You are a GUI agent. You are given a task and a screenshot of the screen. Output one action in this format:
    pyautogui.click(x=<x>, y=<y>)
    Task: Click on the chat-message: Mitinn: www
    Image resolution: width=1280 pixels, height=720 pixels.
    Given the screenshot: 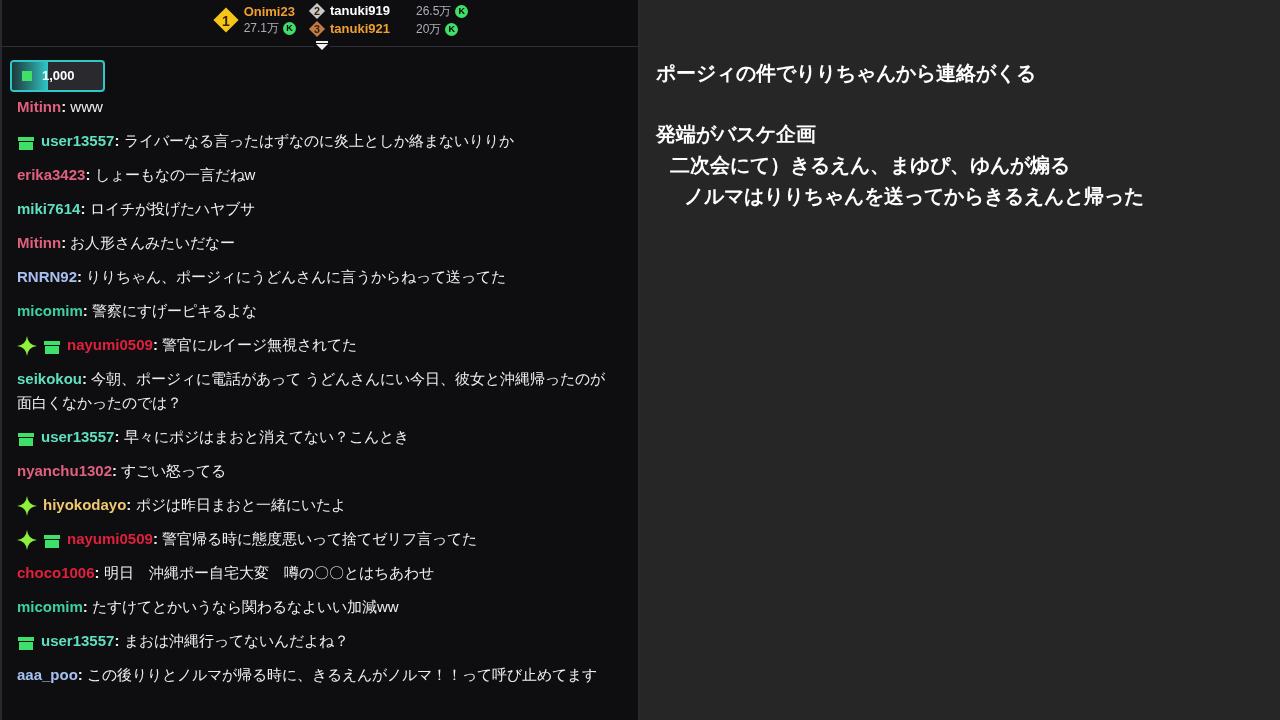 What is the action you would take?
    pyautogui.click(x=60, y=107)
    